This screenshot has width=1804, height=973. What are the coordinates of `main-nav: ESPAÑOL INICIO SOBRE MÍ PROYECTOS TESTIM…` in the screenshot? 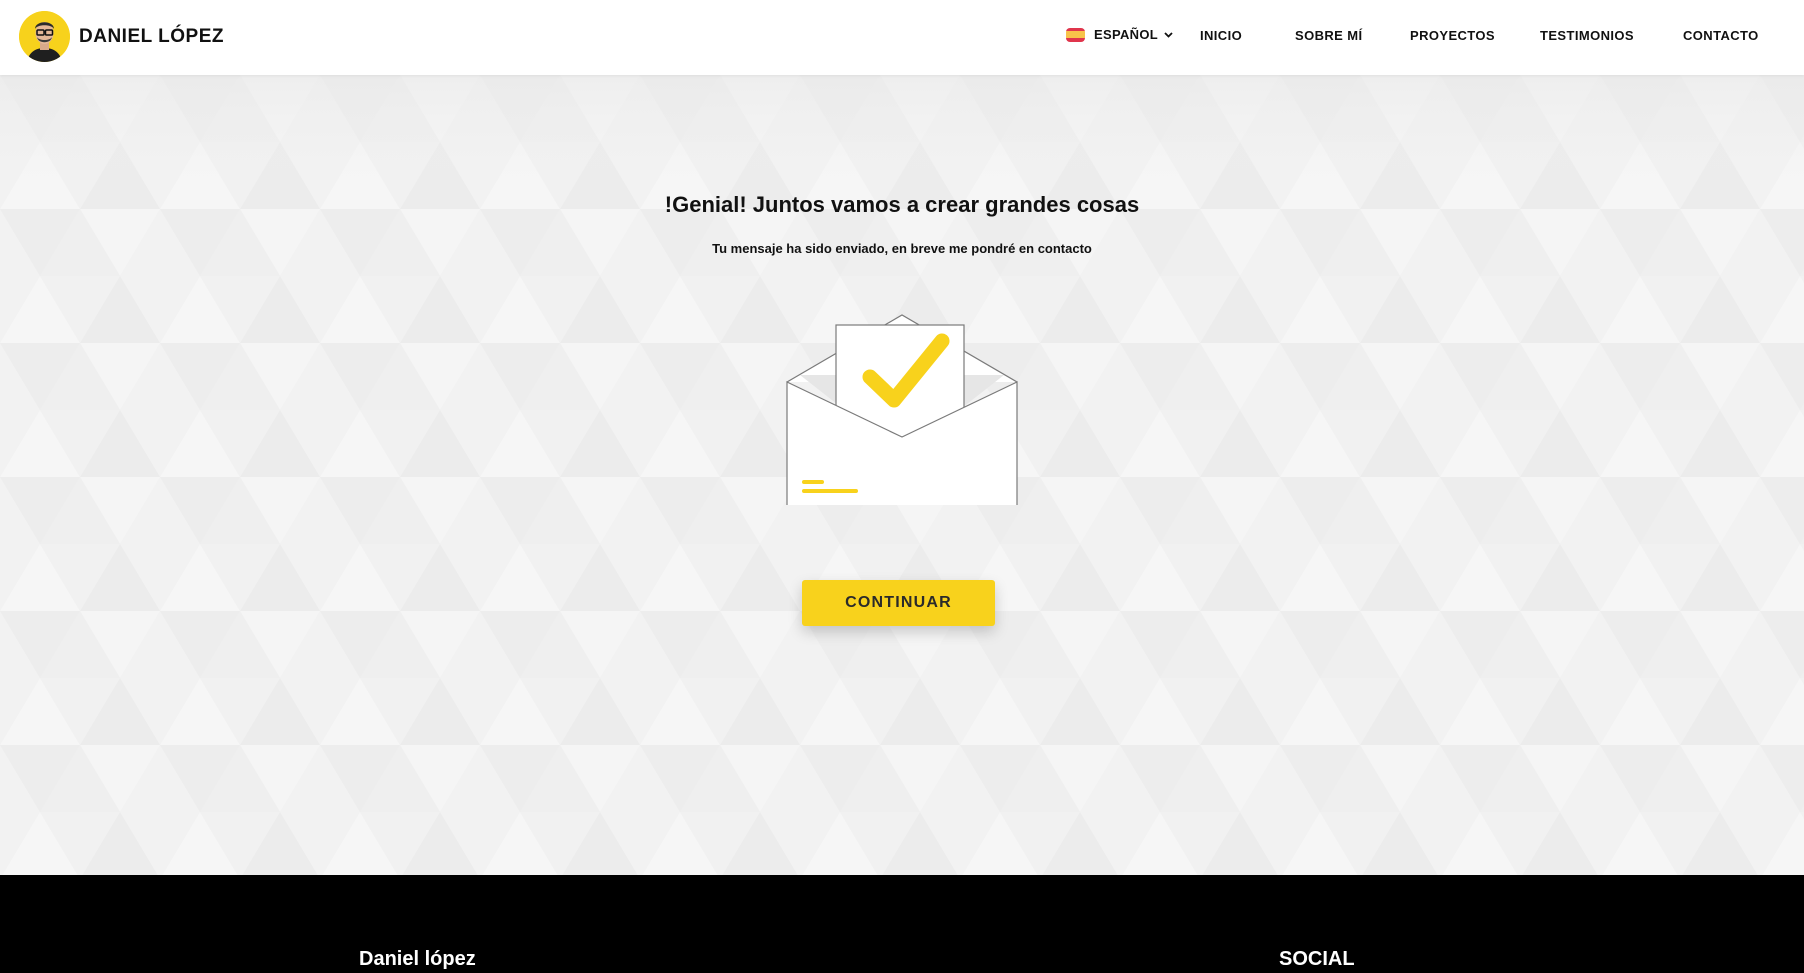 It's located at (902, 37).